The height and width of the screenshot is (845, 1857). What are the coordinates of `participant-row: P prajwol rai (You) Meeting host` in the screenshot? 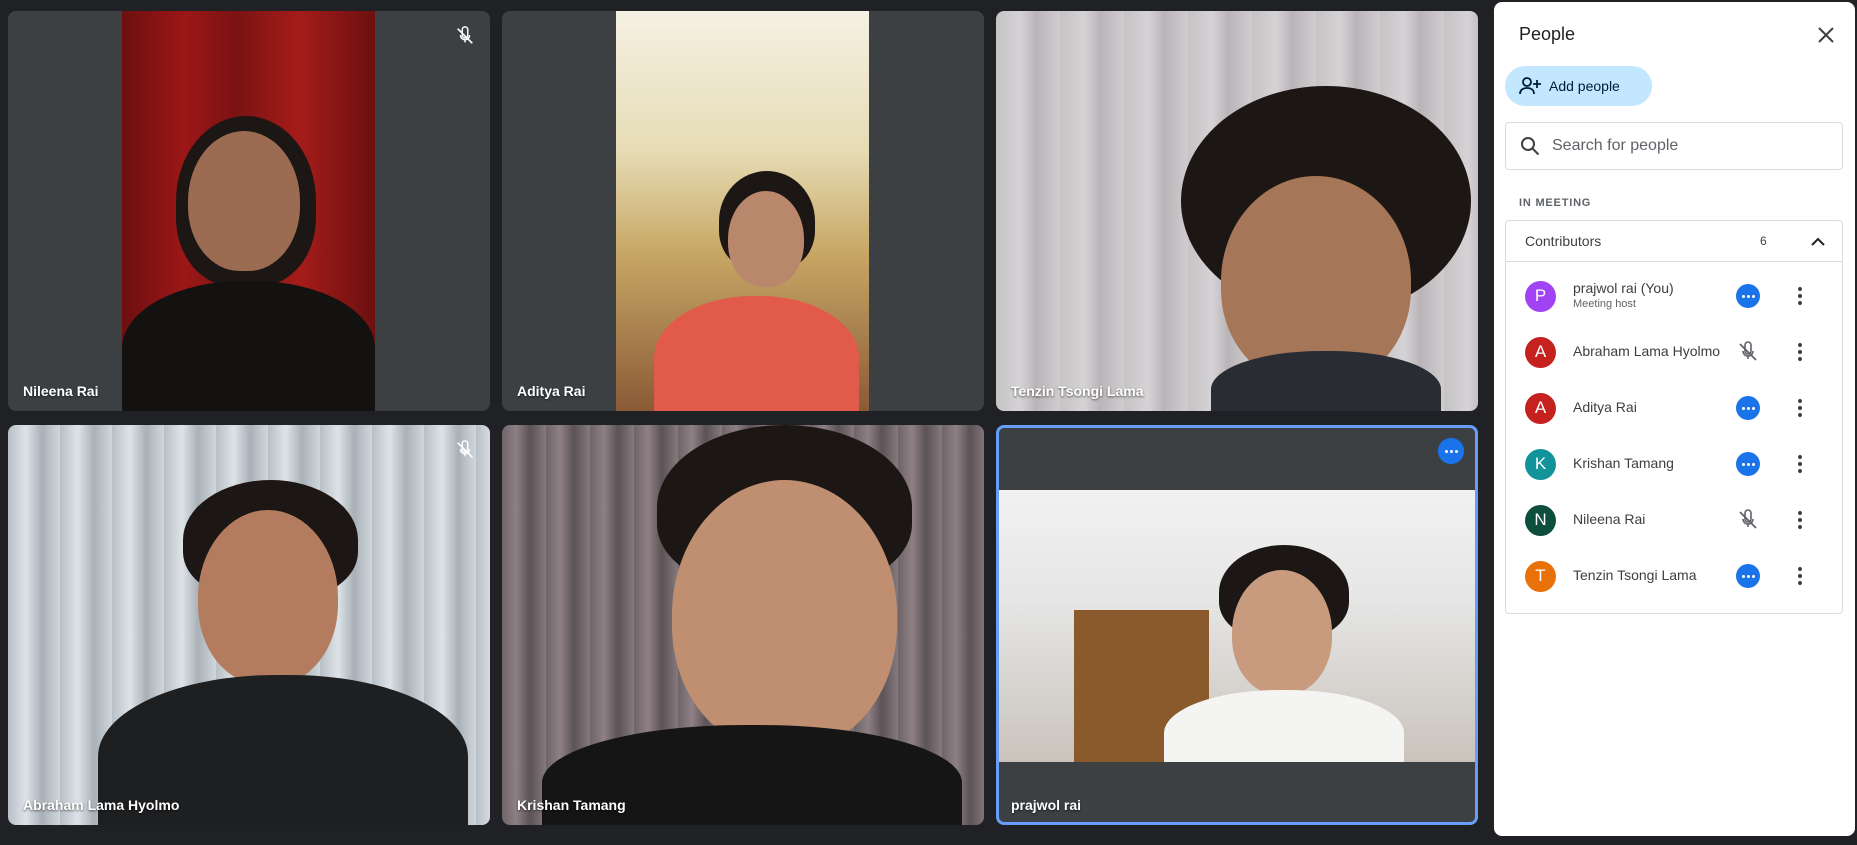 It's located at (1674, 296).